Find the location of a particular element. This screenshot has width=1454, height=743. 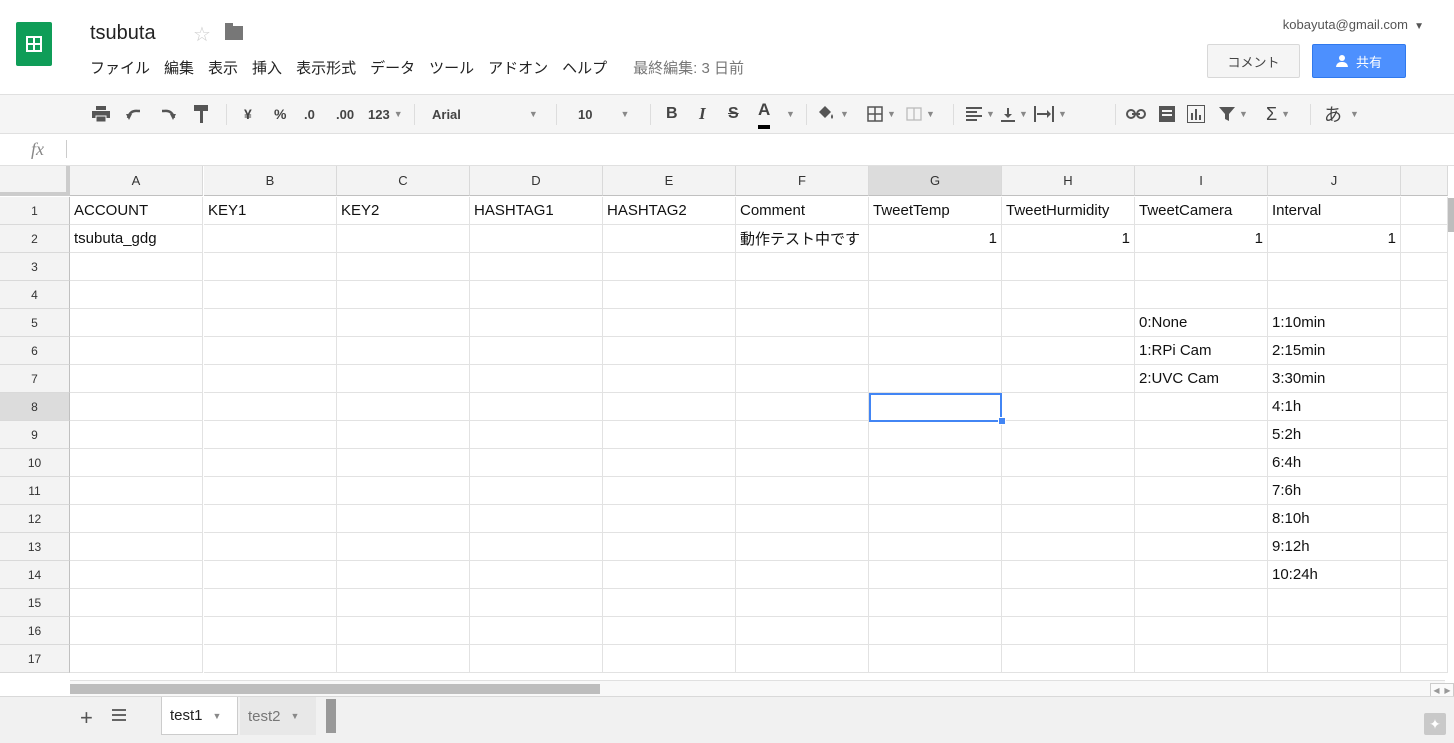

scroll-left-icon: ◀ is located at coordinates (1436, 690).